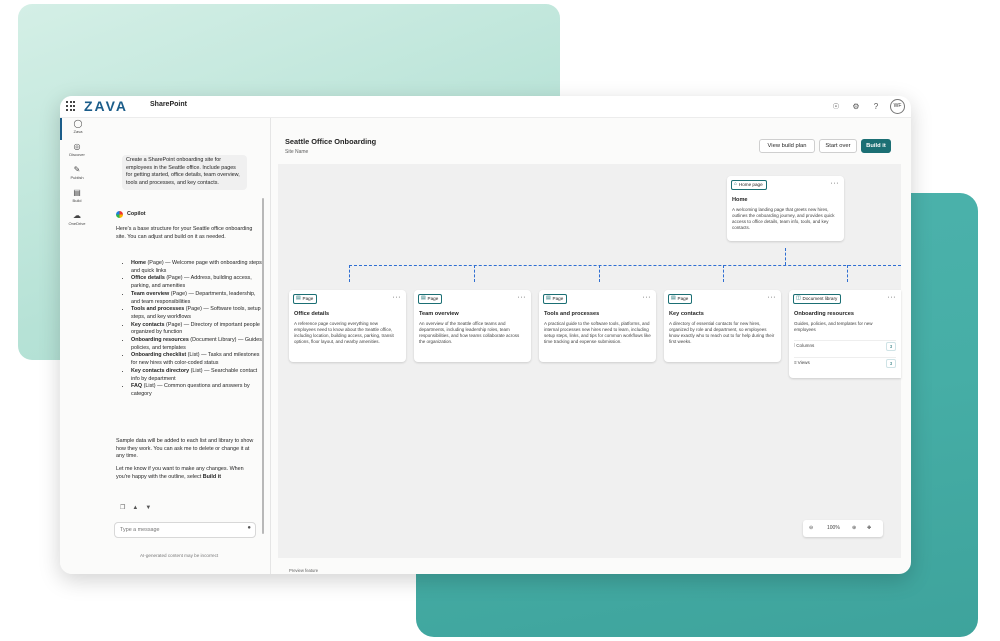 Image resolution: width=1000 pixels, height=641 pixels. What do you see at coordinates (749, 185) in the screenshot?
I see `card-type-badge: ⌂Home page` at bounding box center [749, 185].